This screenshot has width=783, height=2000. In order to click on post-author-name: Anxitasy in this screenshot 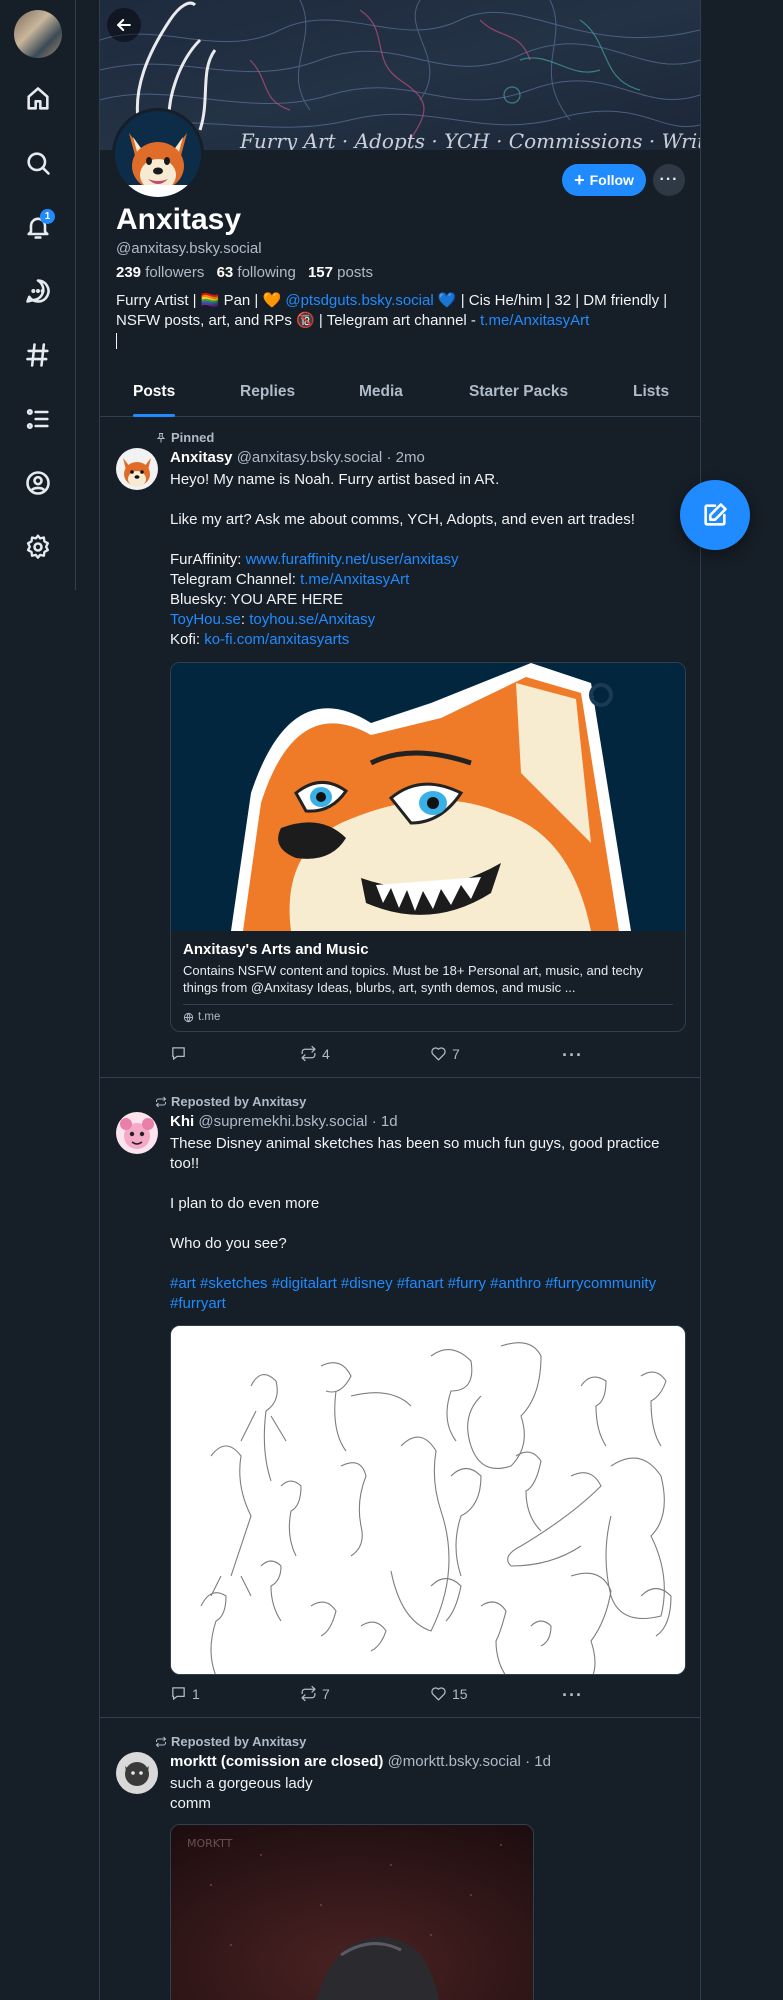, I will do `click(201, 457)`.